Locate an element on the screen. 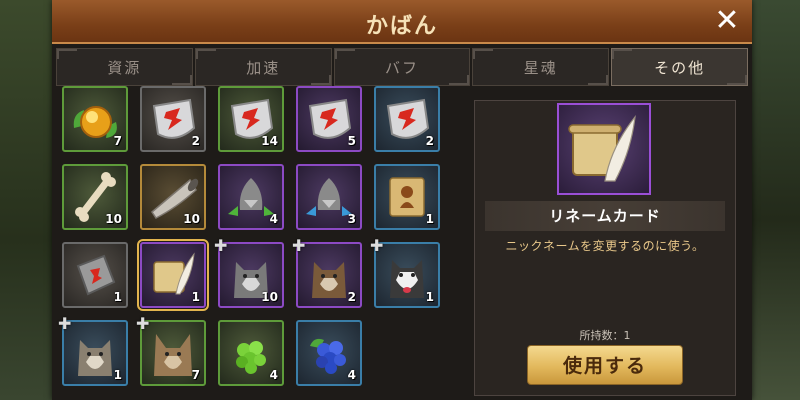 The width and height of the screenshot is (800, 400). close-icon: ✕ is located at coordinates (727, 21).